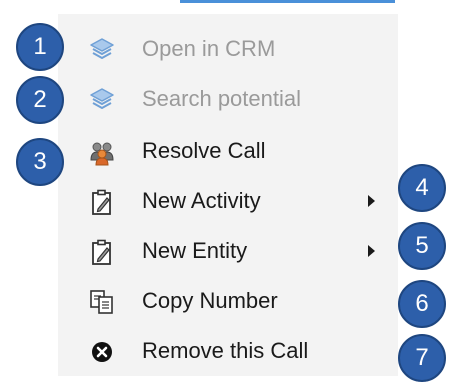 This screenshot has height=384, width=455. What do you see at coordinates (40, 162) in the screenshot?
I see `callout-badge-3: 3` at bounding box center [40, 162].